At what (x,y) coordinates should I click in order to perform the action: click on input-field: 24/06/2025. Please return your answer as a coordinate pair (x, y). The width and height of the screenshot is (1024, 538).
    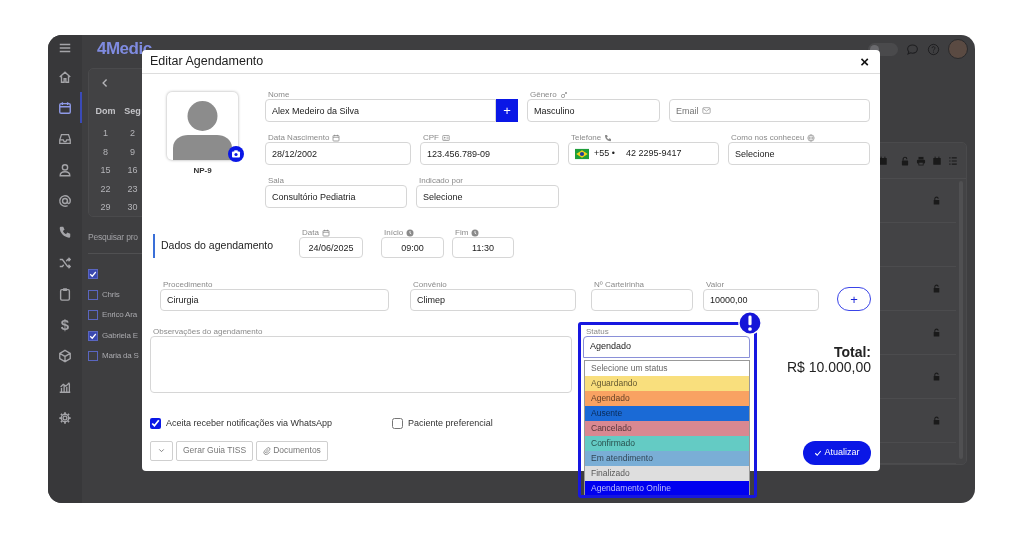
    Looking at the image, I should click on (331, 247).